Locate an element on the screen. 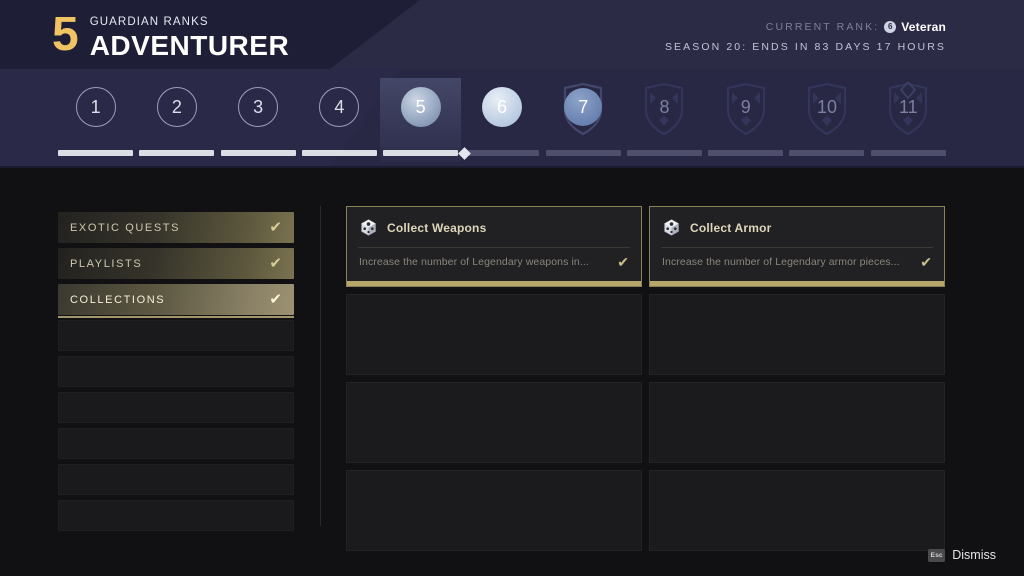  rank-title-group: 5 GUARDIAN RANKS ADVENTURER is located at coordinates (170, 36).